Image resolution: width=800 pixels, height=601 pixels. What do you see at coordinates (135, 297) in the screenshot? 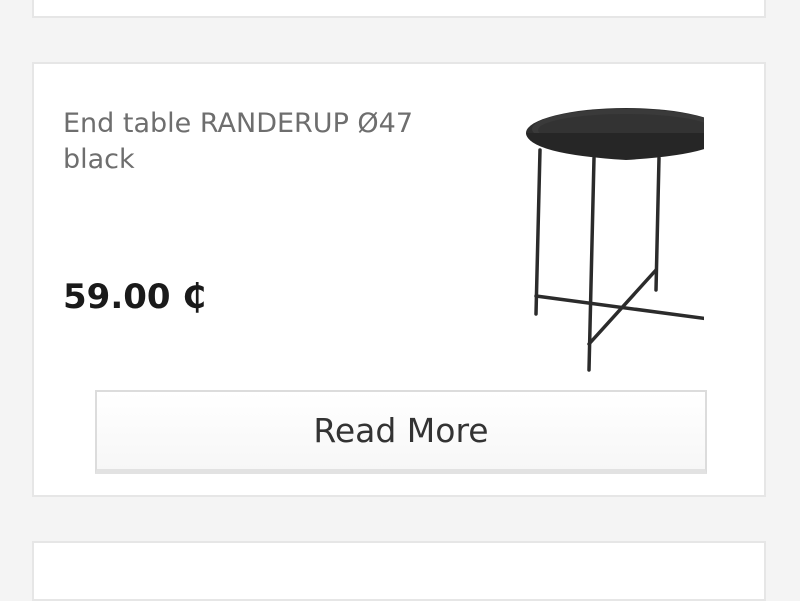
I see `product-price: 59.00 ₵` at bounding box center [135, 297].